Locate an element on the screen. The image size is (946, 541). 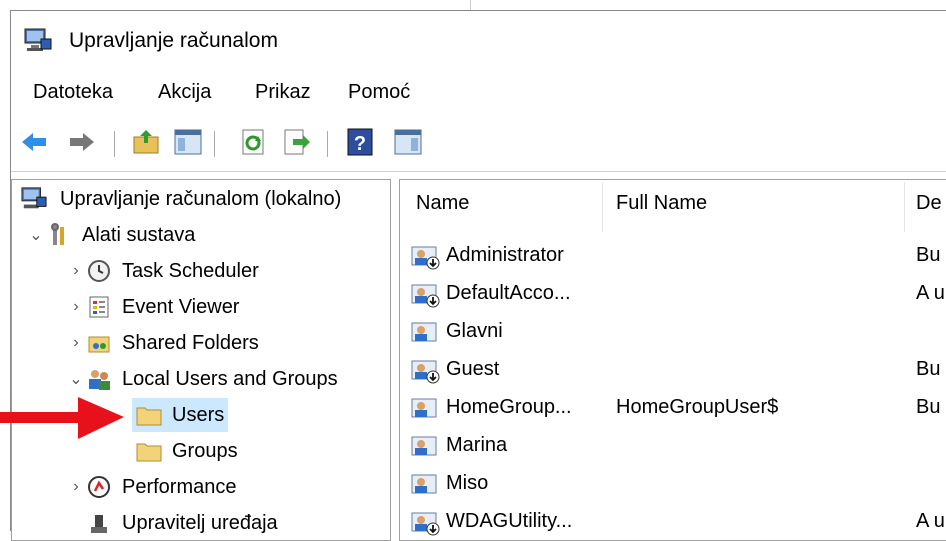
table-row: Glavni is located at coordinates (678, 332).